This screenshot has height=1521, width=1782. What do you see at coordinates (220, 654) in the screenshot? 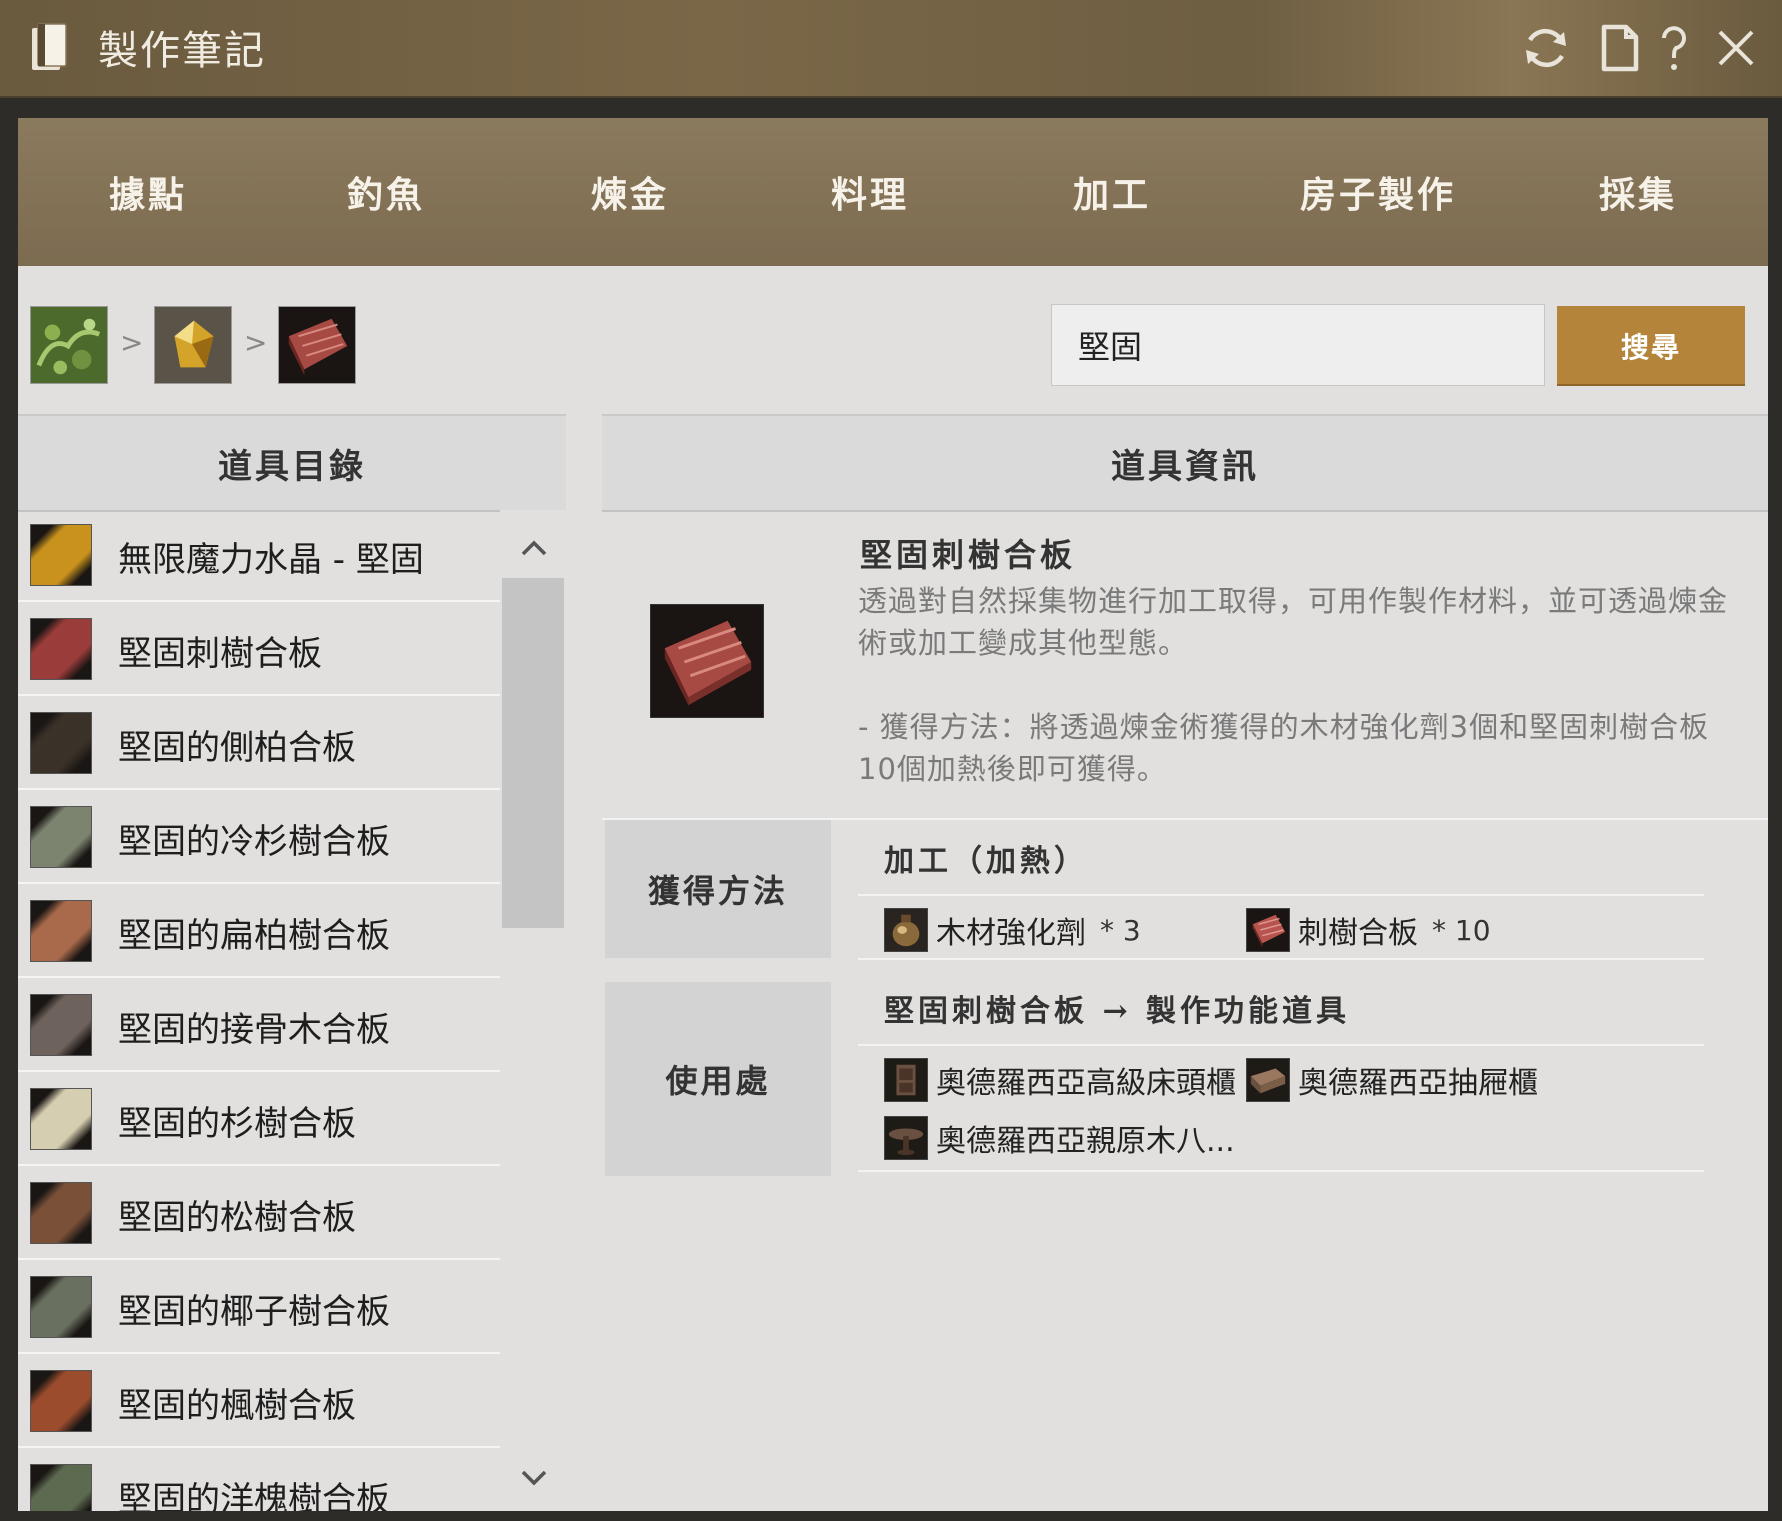
I see `catalog-item-label: 堅固刺樹合板` at bounding box center [220, 654].